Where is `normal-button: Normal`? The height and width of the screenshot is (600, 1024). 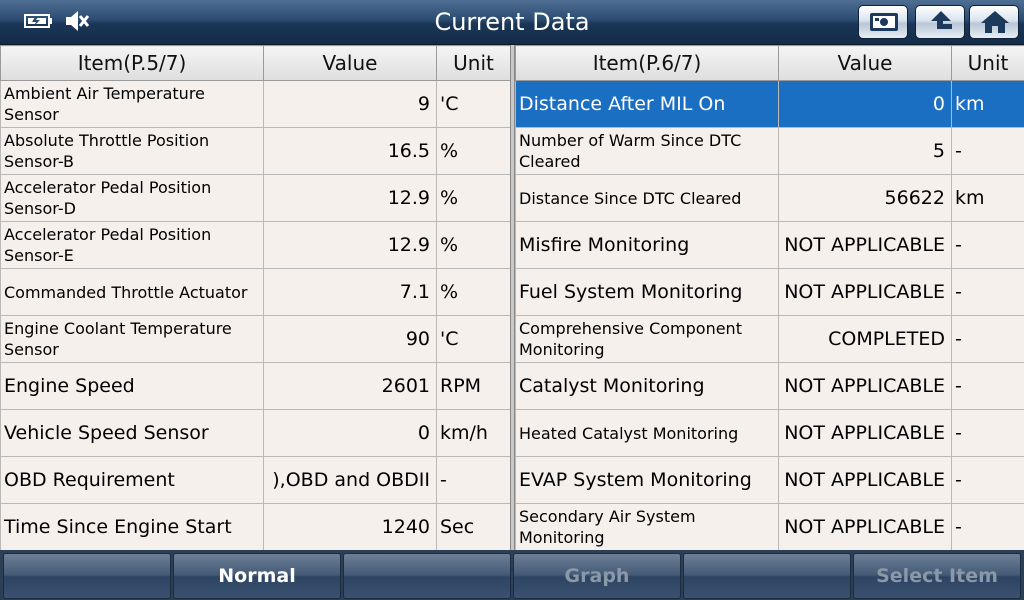 normal-button: Normal is located at coordinates (257, 576).